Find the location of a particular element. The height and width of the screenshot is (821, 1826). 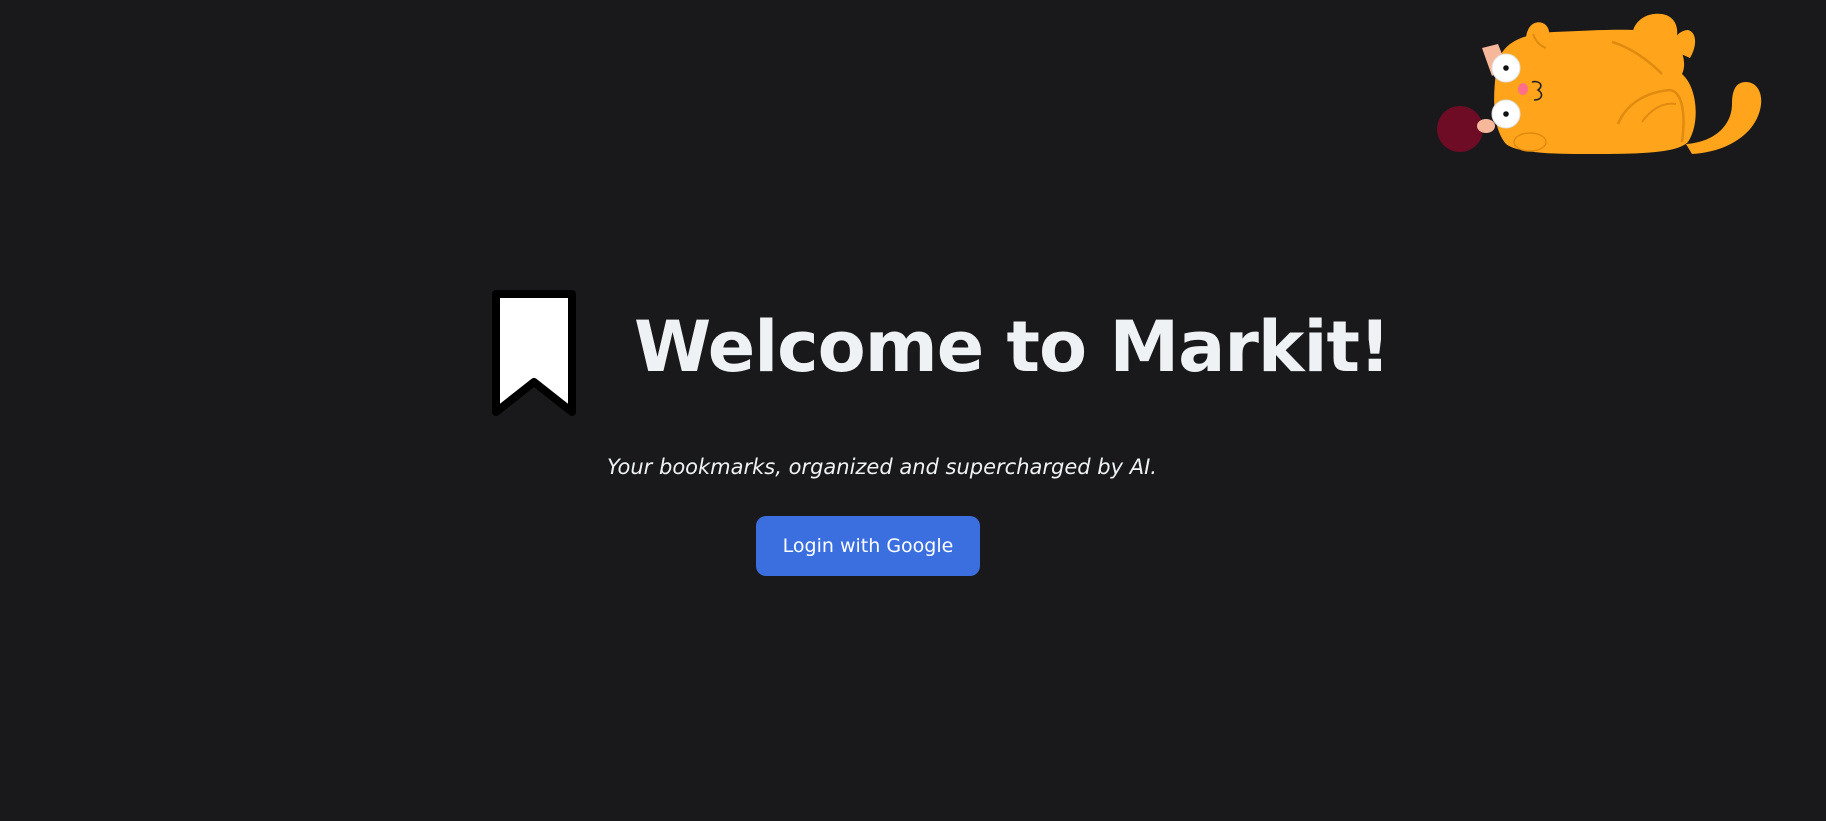

yarn-ball is located at coordinates (1460, 129).